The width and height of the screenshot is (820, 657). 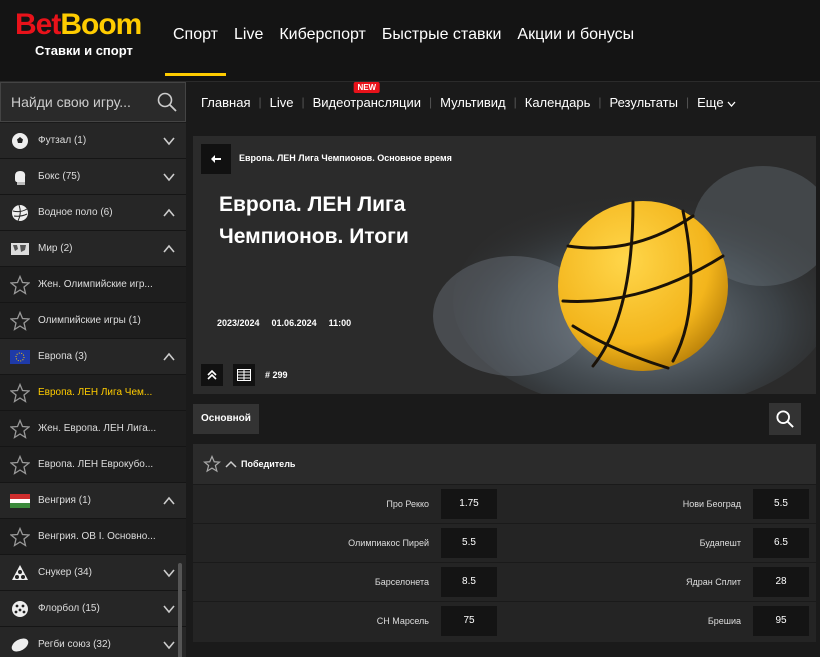 I want to click on nav-promotions: Акции и бонусы, so click(x=575, y=38).